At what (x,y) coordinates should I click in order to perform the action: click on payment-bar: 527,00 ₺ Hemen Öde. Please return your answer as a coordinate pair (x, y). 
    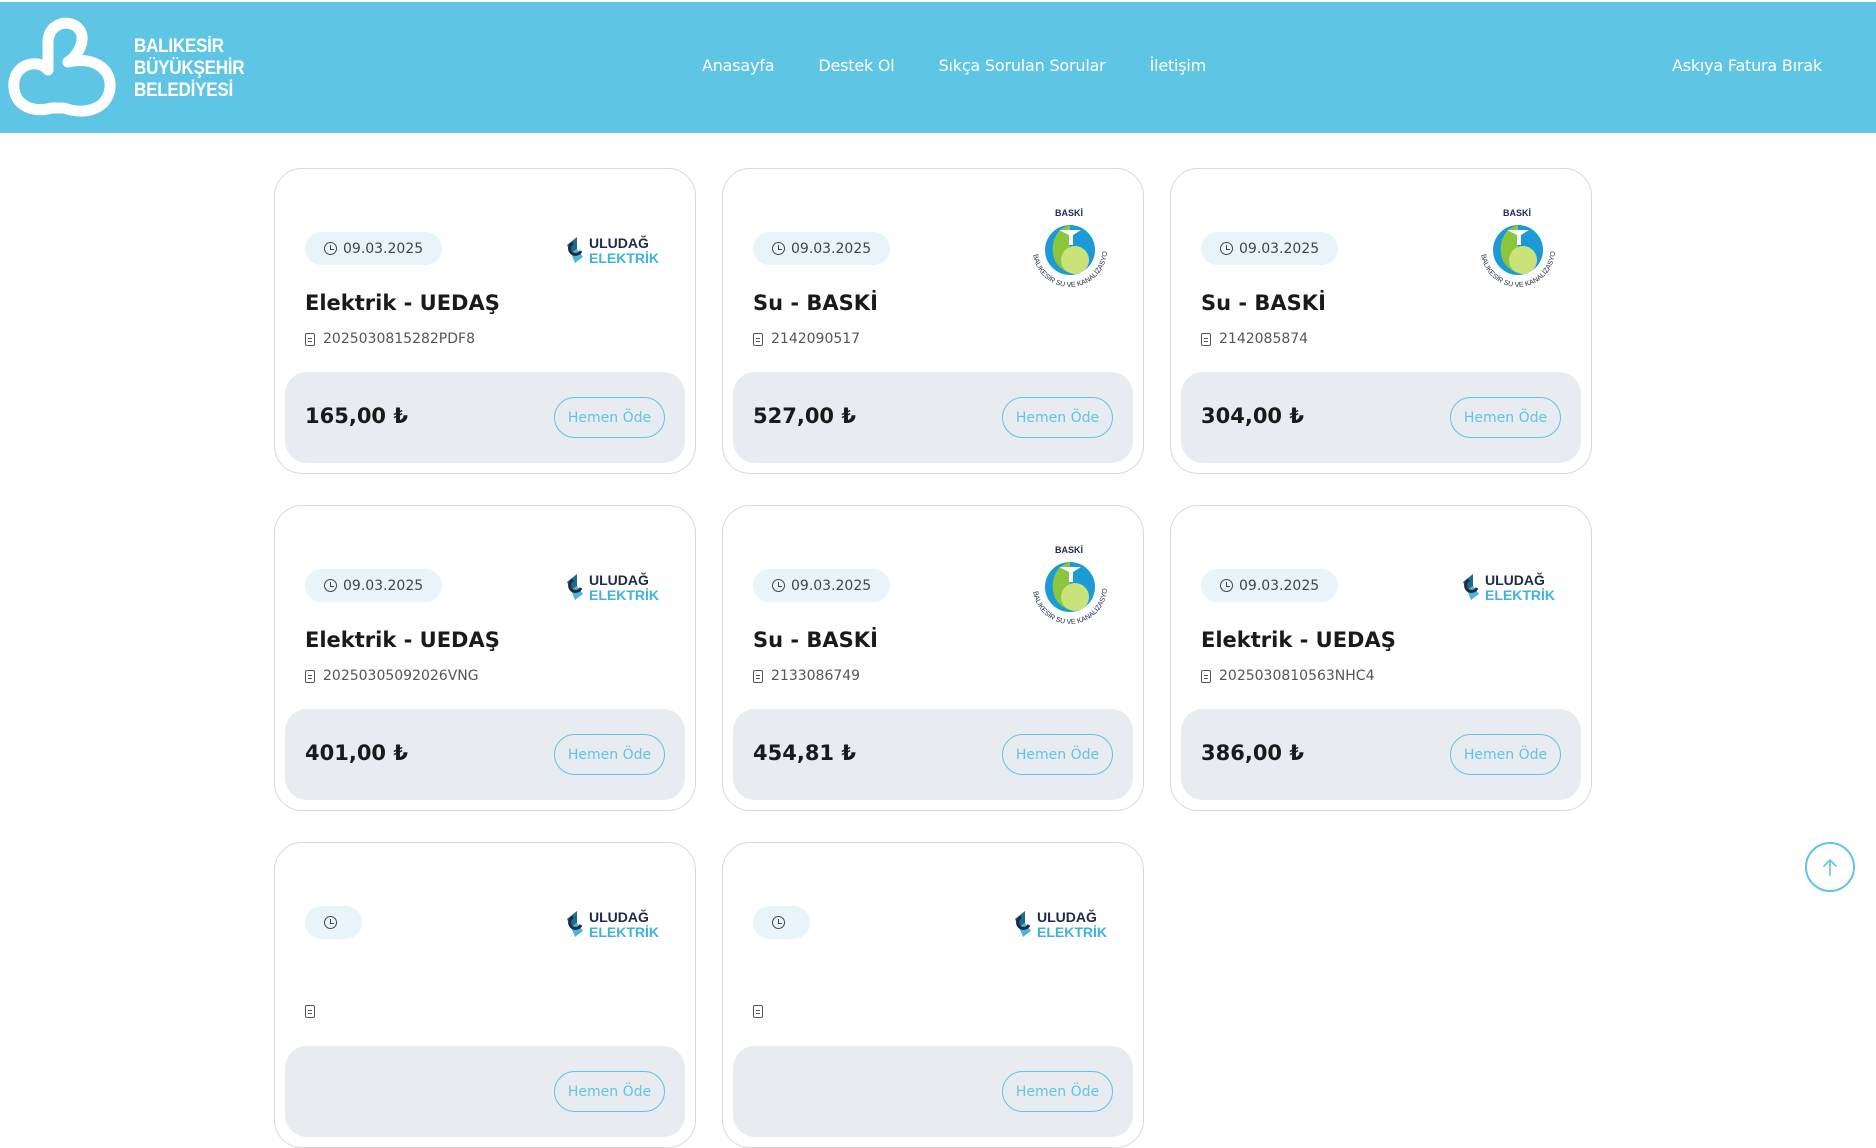
    Looking at the image, I should click on (933, 417).